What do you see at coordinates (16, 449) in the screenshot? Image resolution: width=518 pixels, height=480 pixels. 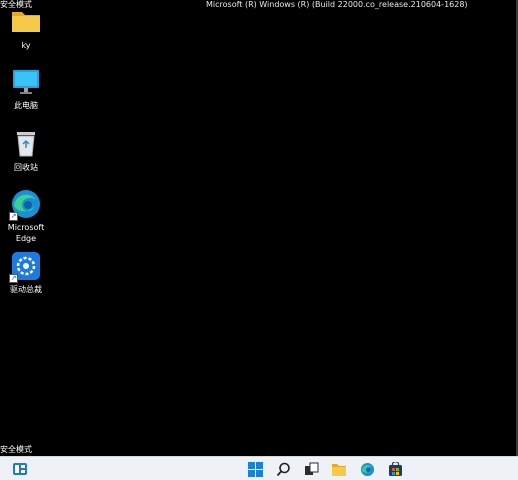 I see `safe-mode-label-bottom: 安全模式` at bounding box center [16, 449].